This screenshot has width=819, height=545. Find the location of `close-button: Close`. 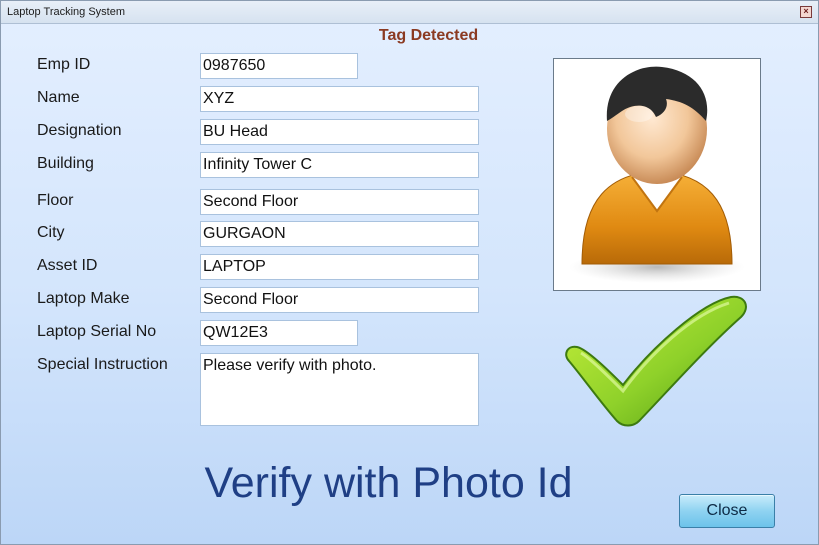

close-button: Close is located at coordinates (727, 511).